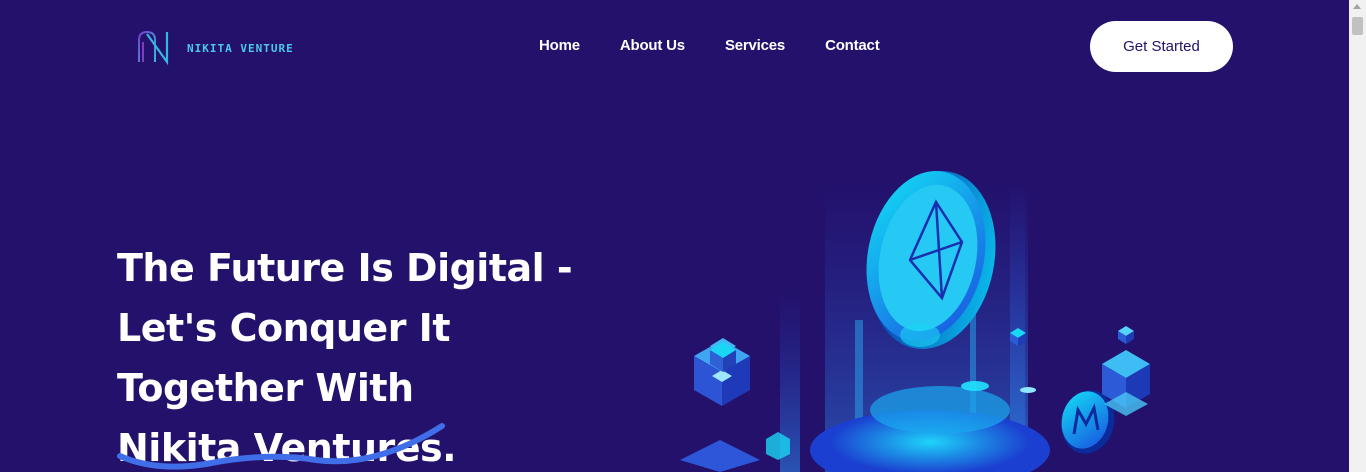 This screenshot has width=1366, height=472. Describe the element at coordinates (281, 446) in the screenshot. I see `swoosh-decoration-icon` at that location.